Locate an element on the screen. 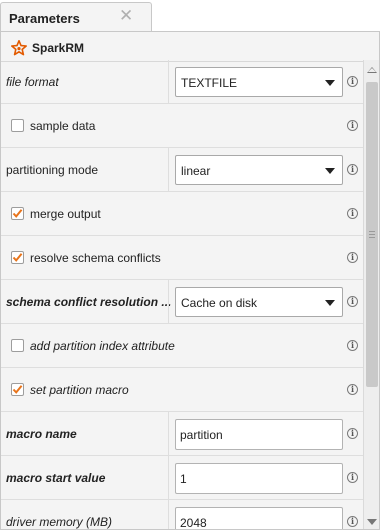 The height and width of the screenshot is (530, 381). file-format-select: TEXTFILE is located at coordinates (259, 82).